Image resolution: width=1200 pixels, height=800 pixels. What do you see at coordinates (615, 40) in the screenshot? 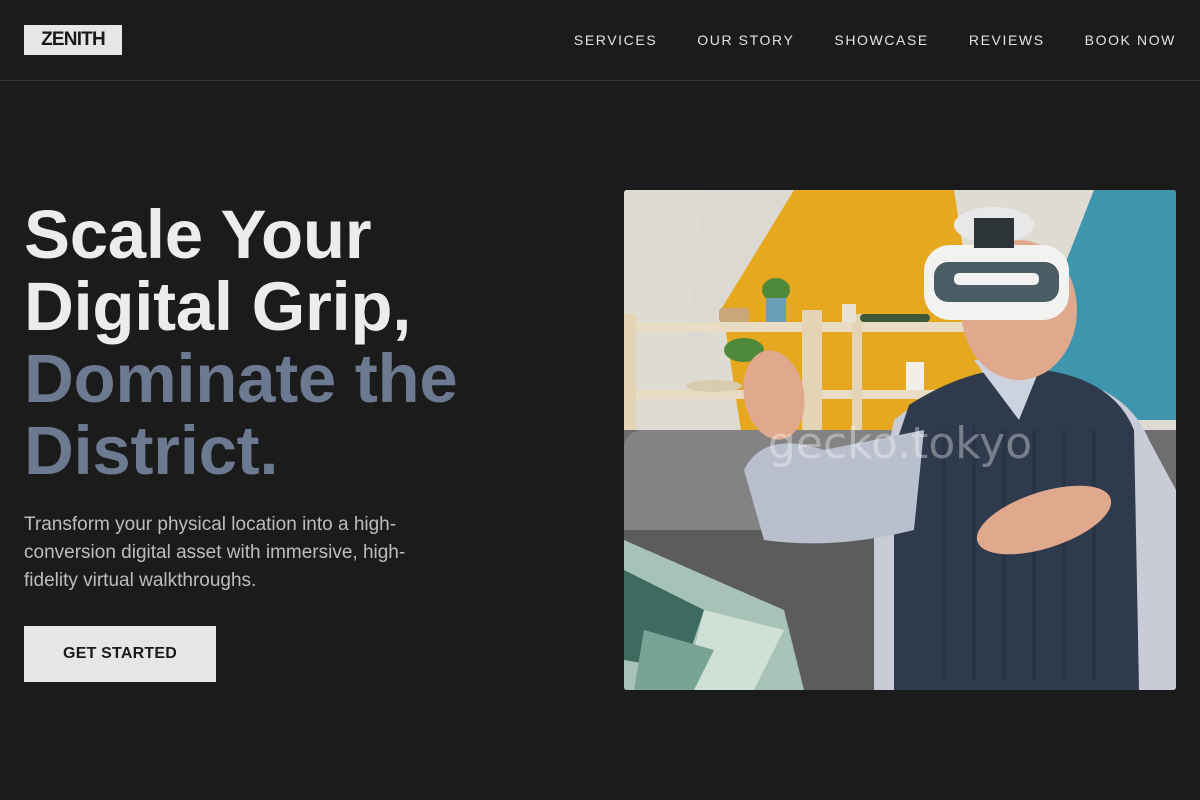
I see `nav-link-services: SERVICES` at bounding box center [615, 40].